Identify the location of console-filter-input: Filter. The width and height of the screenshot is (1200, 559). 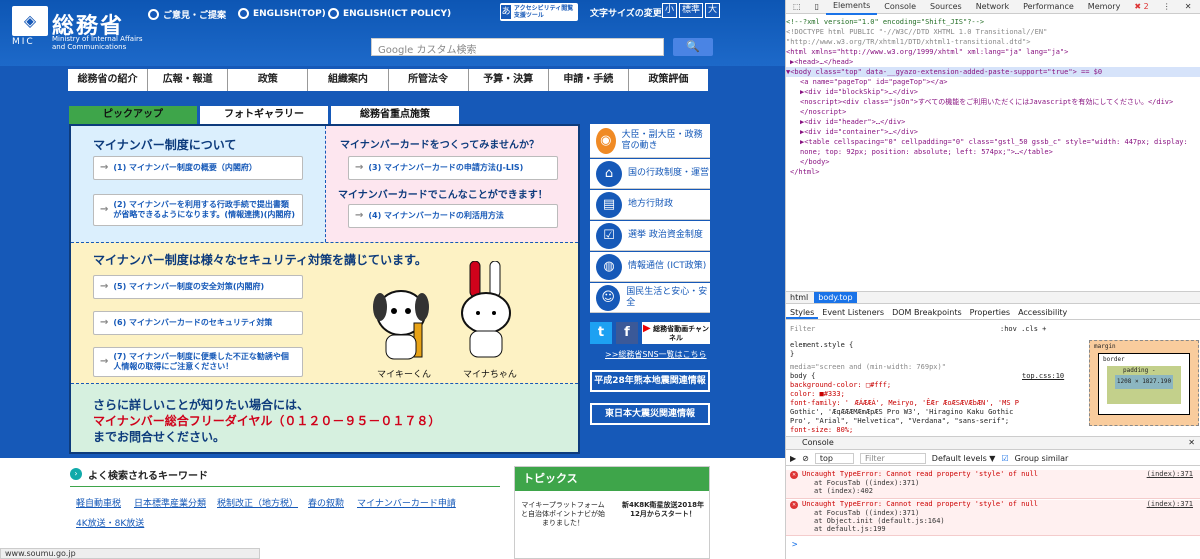
(892, 458).